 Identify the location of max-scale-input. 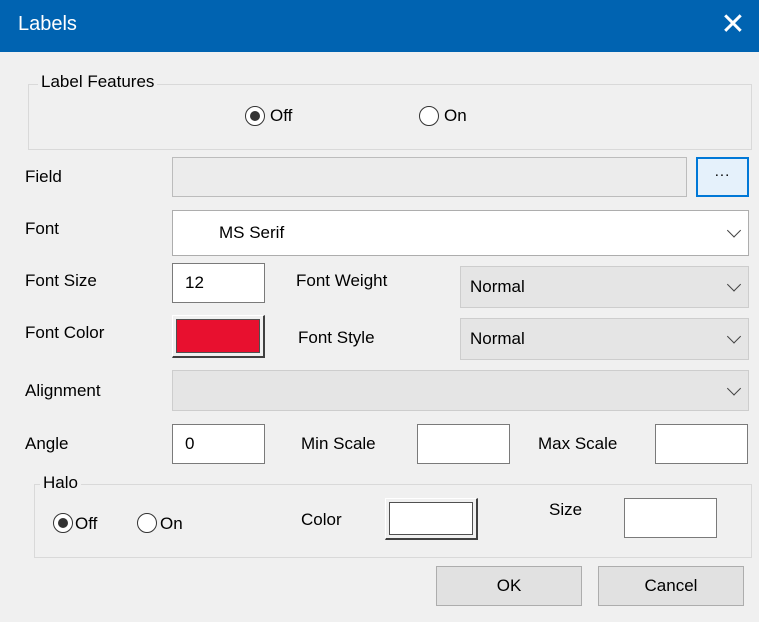
(701, 444).